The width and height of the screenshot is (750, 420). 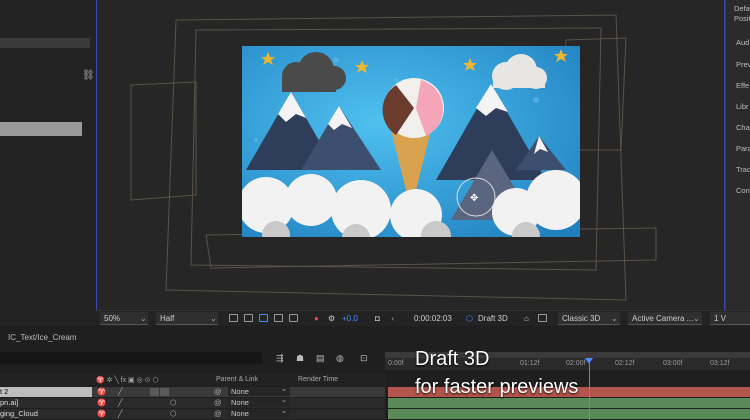 I want to click on extended-viewer-icon, so click(x=542, y=318).